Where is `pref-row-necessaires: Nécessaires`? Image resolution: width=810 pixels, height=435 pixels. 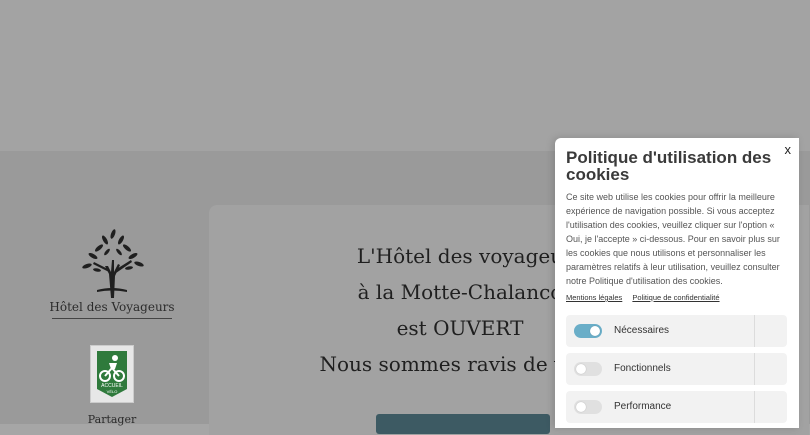
pref-row-necessaires: Nécessaires is located at coordinates (676, 331).